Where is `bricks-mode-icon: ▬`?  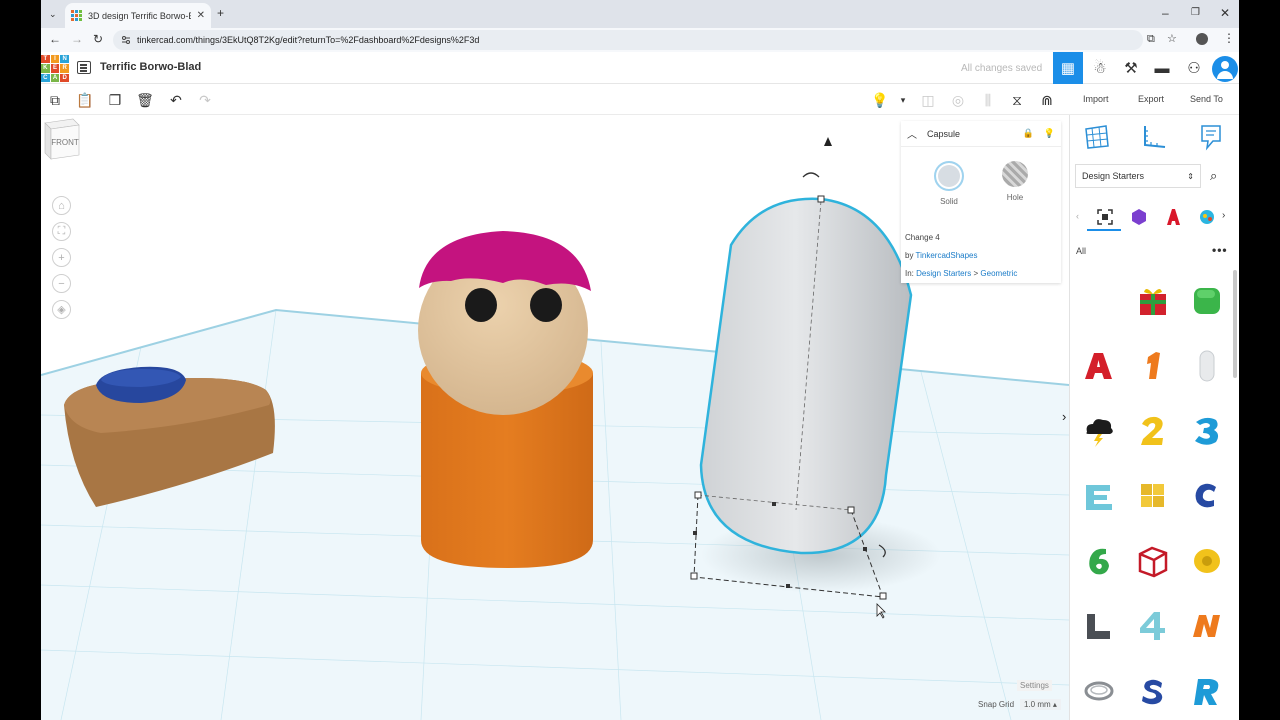 bricks-mode-icon: ▬ is located at coordinates (1162, 68).